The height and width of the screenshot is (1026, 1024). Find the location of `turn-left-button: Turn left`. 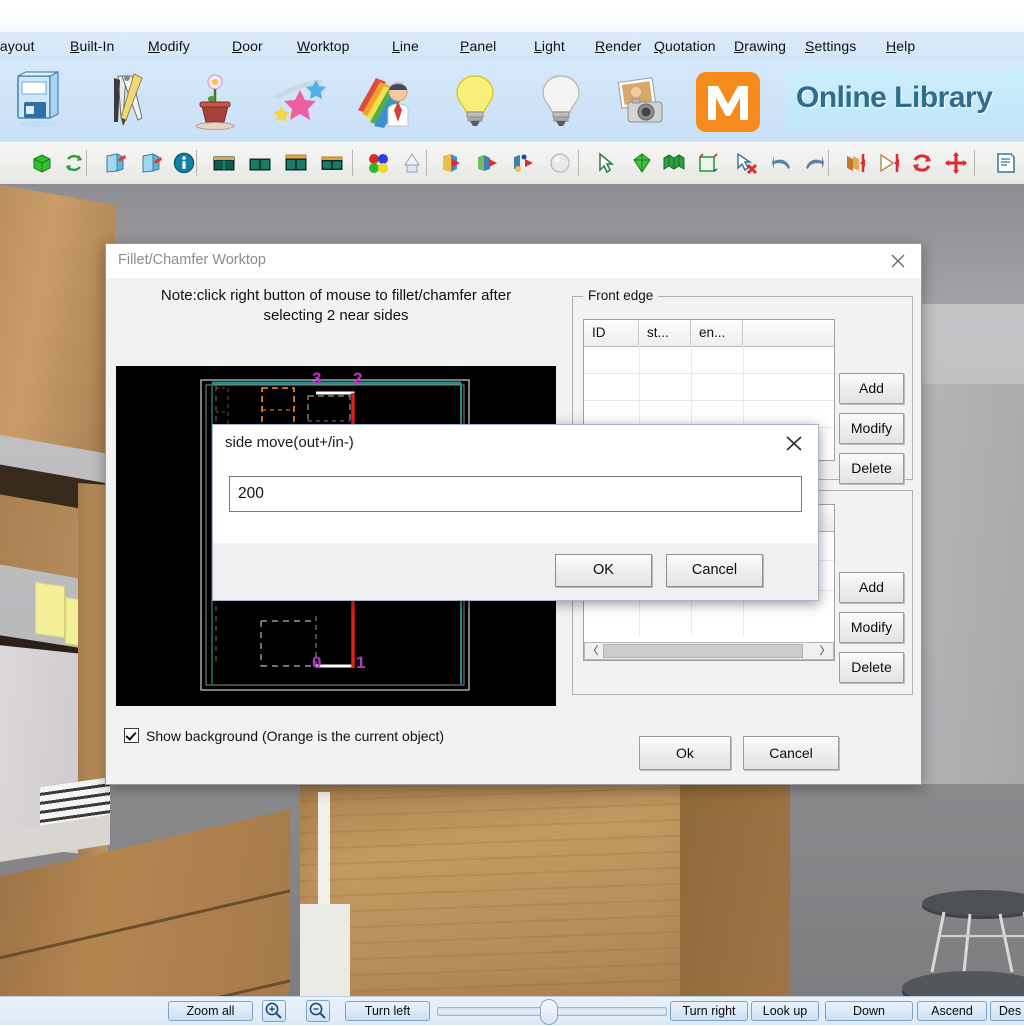

turn-left-button: Turn left is located at coordinates (387, 1011).